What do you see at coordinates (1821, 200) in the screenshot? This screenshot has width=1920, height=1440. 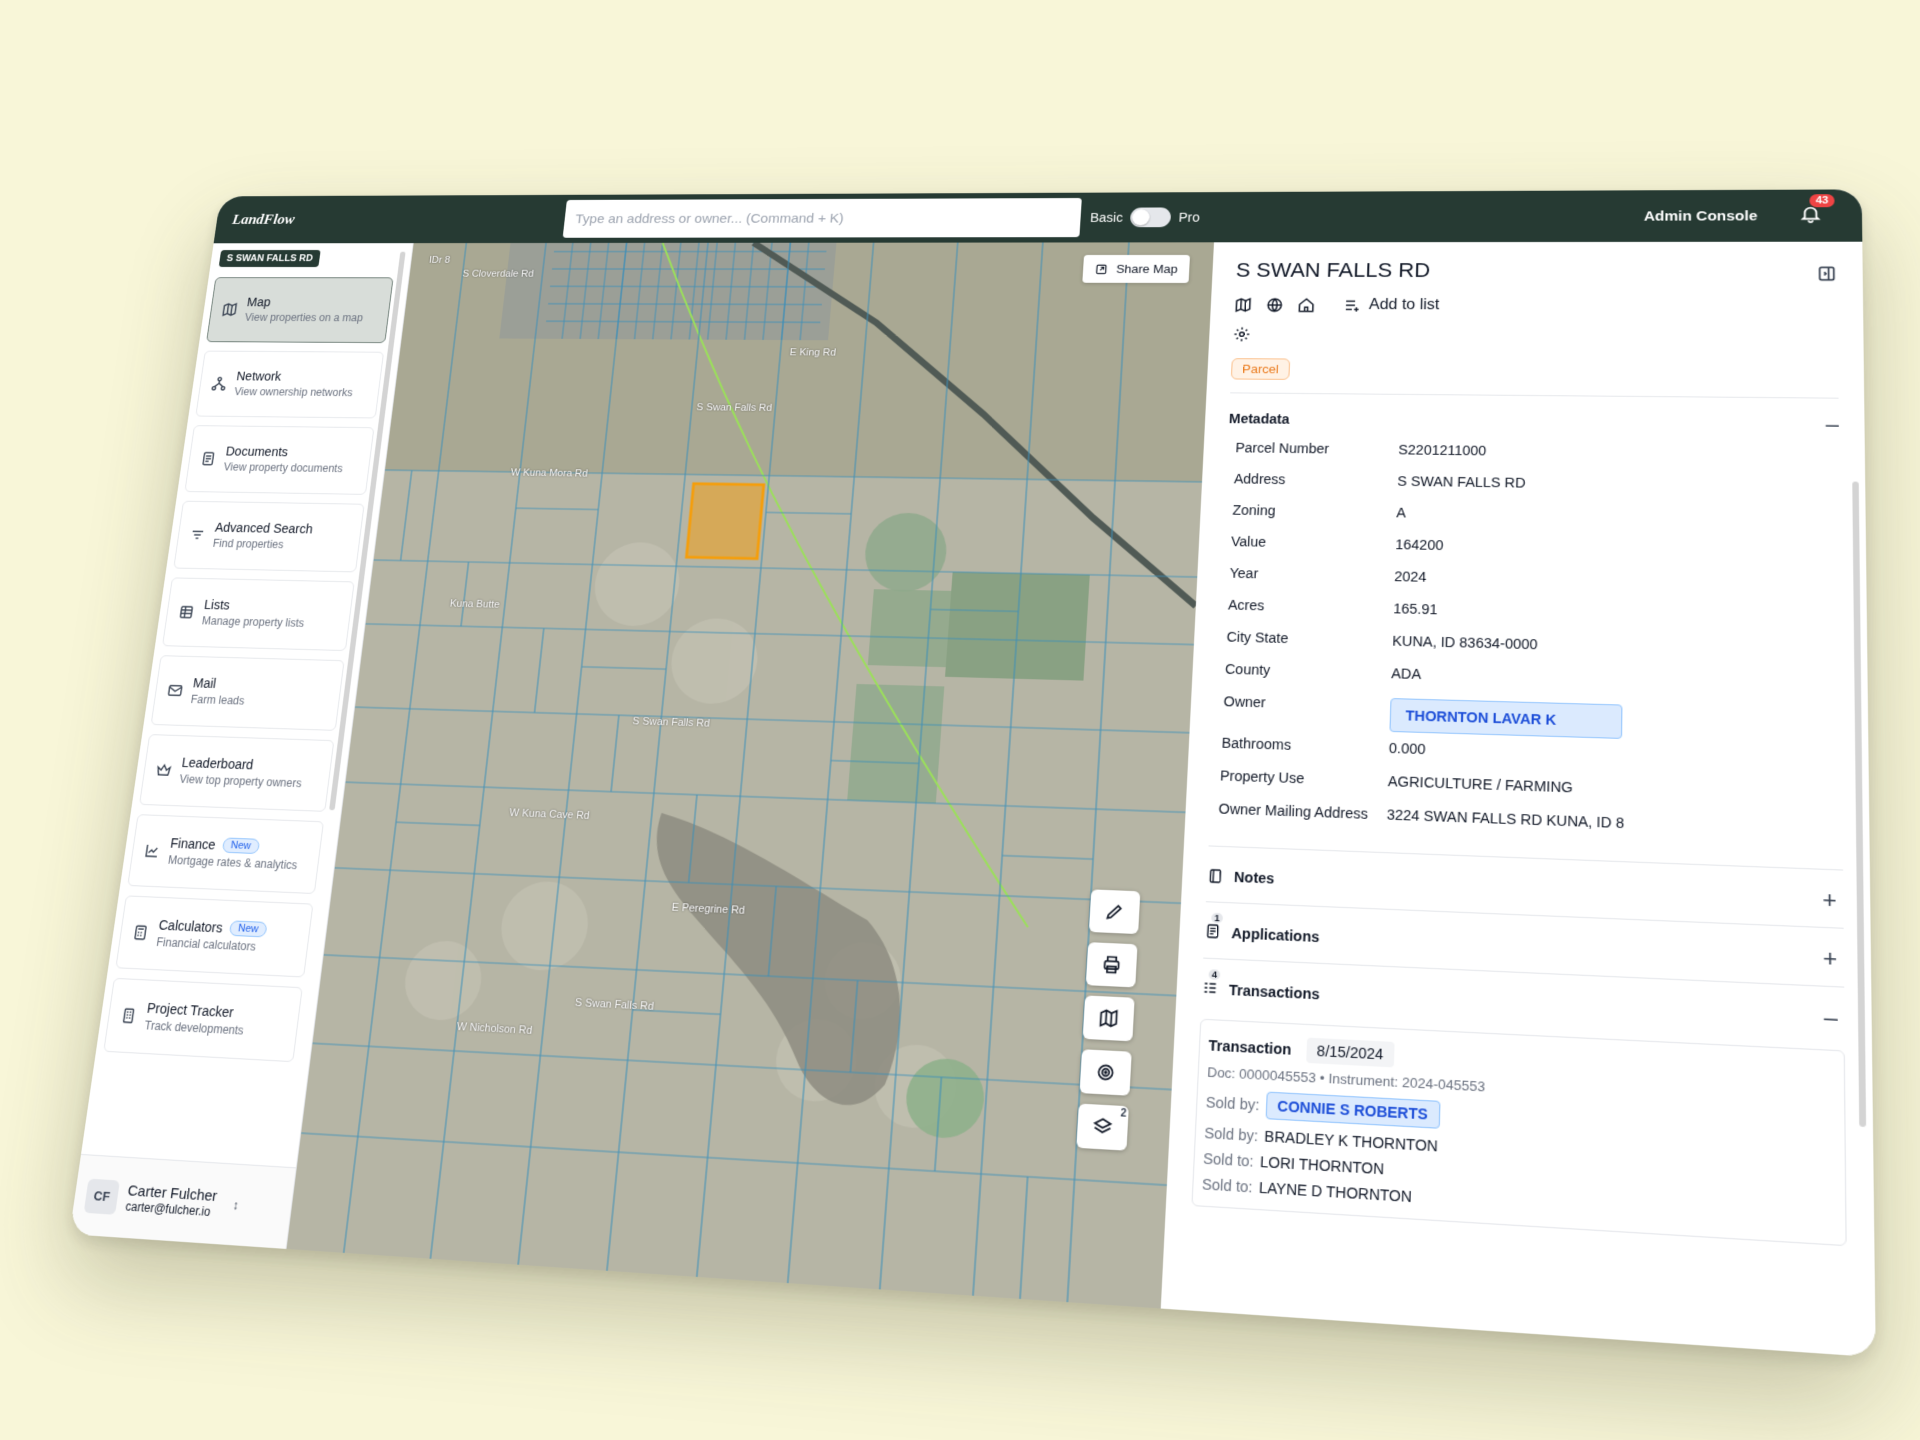 I see `notification-count-badge: 43` at bounding box center [1821, 200].